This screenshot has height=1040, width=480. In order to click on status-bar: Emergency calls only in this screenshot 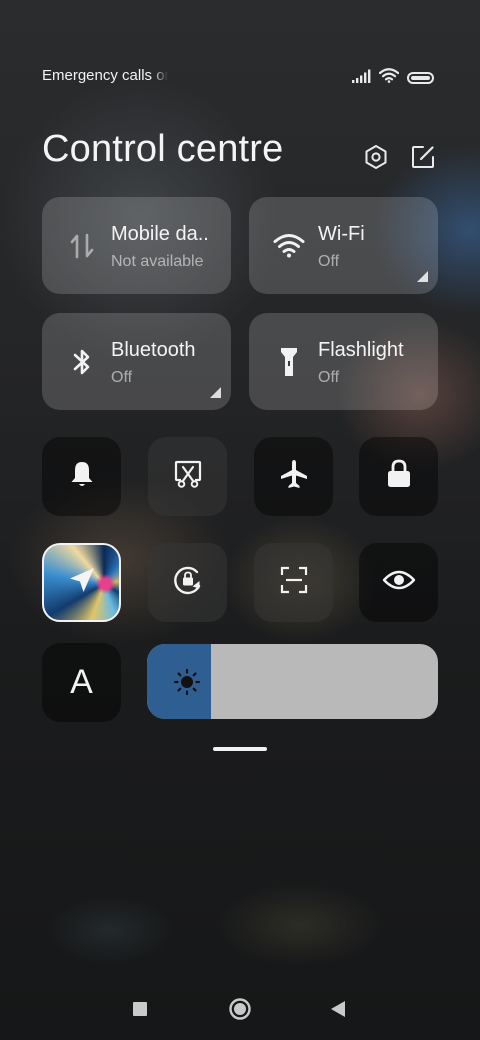, I will do `click(238, 76)`.